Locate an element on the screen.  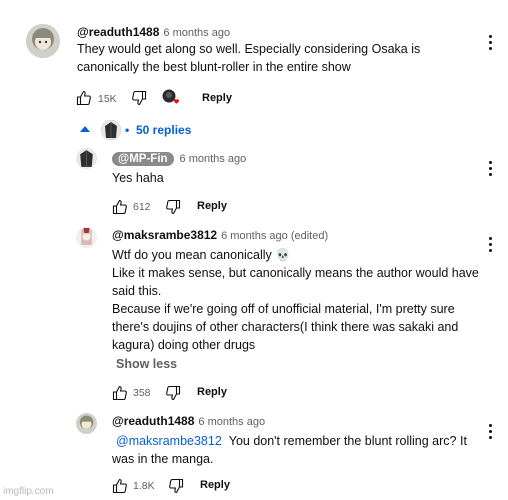
comment-author: @maksrambe3812 is located at coordinates (164, 235).